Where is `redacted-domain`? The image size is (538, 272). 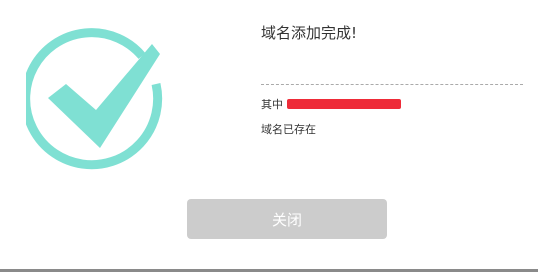 redacted-domain is located at coordinates (344, 104).